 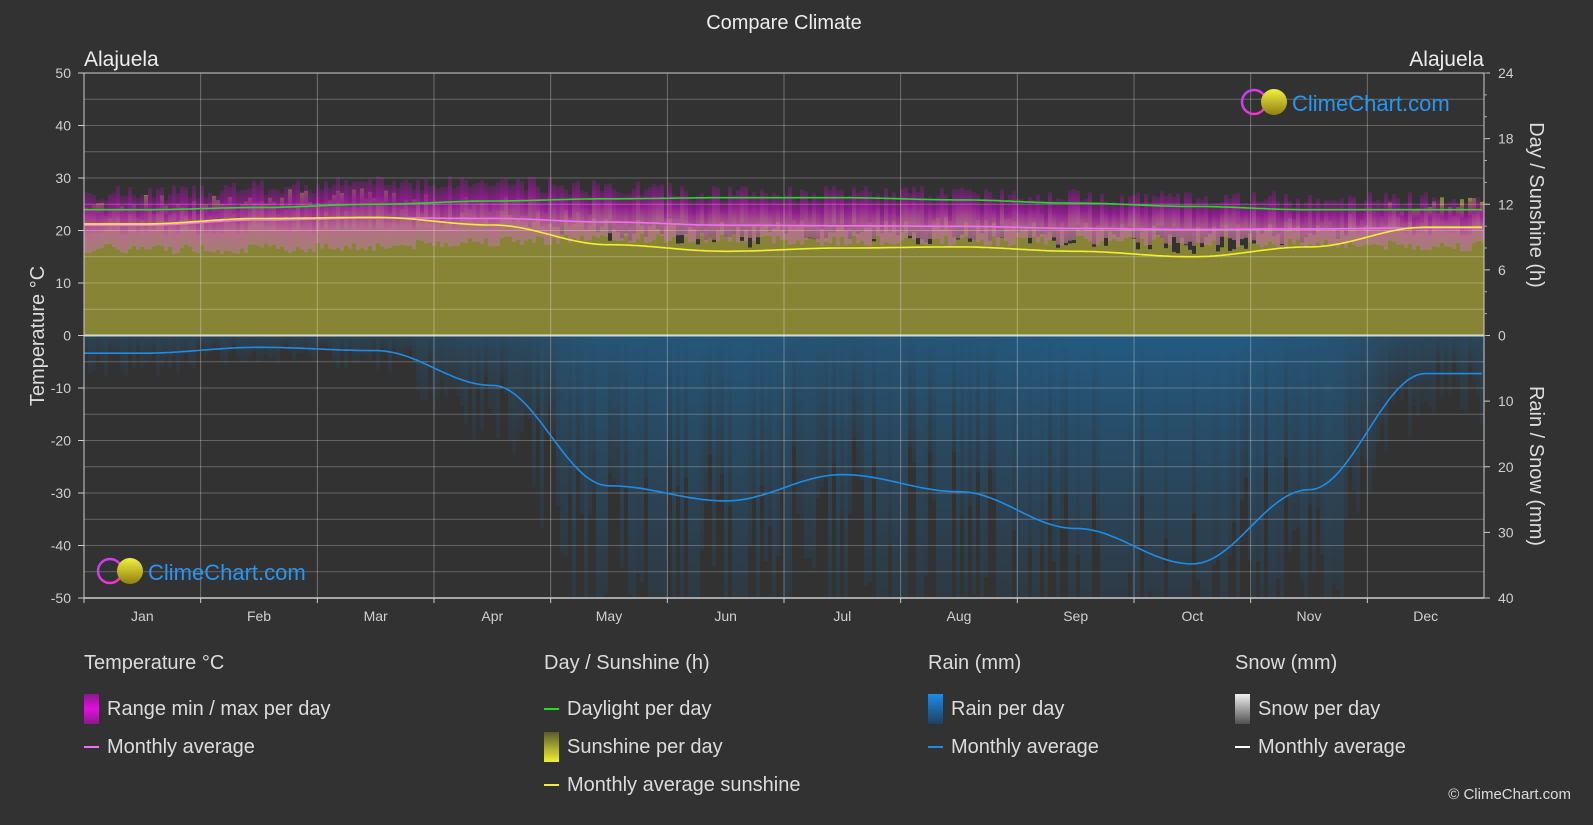 I want to click on y-left-tick-label: 50, so click(x=63, y=73).